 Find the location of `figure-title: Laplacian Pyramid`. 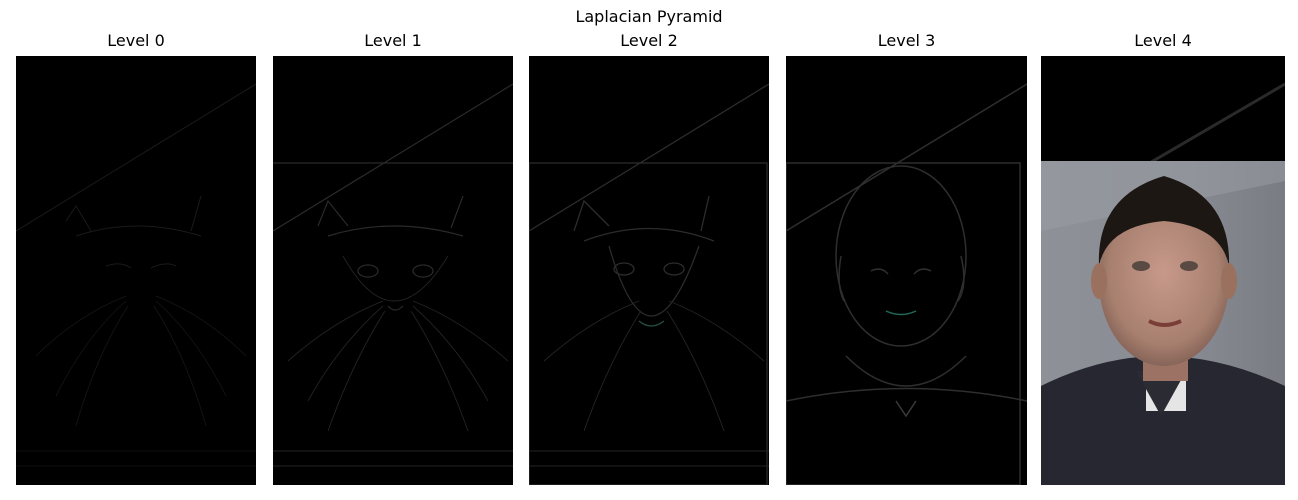

figure-title: Laplacian Pyramid is located at coordinates (649, 16).